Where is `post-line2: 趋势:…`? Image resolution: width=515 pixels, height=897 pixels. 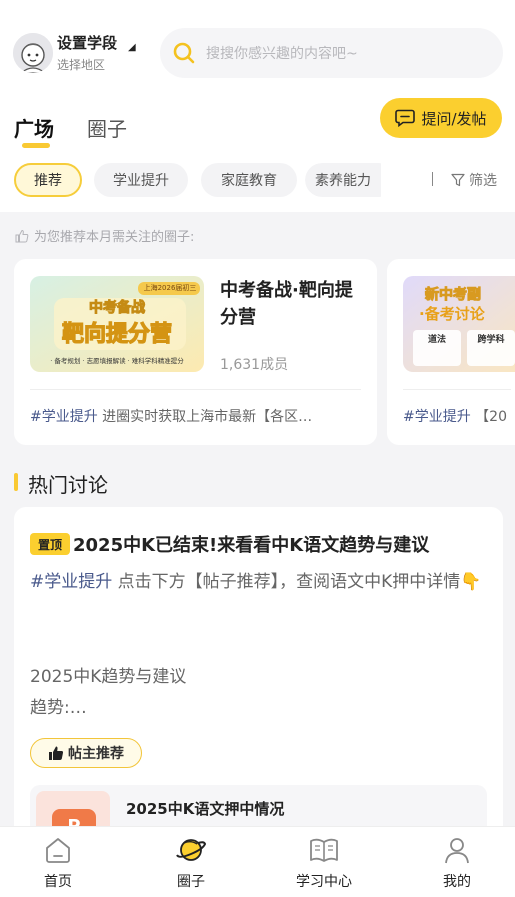
post-line2: 趋势:… is located at coordinates (58, 708).